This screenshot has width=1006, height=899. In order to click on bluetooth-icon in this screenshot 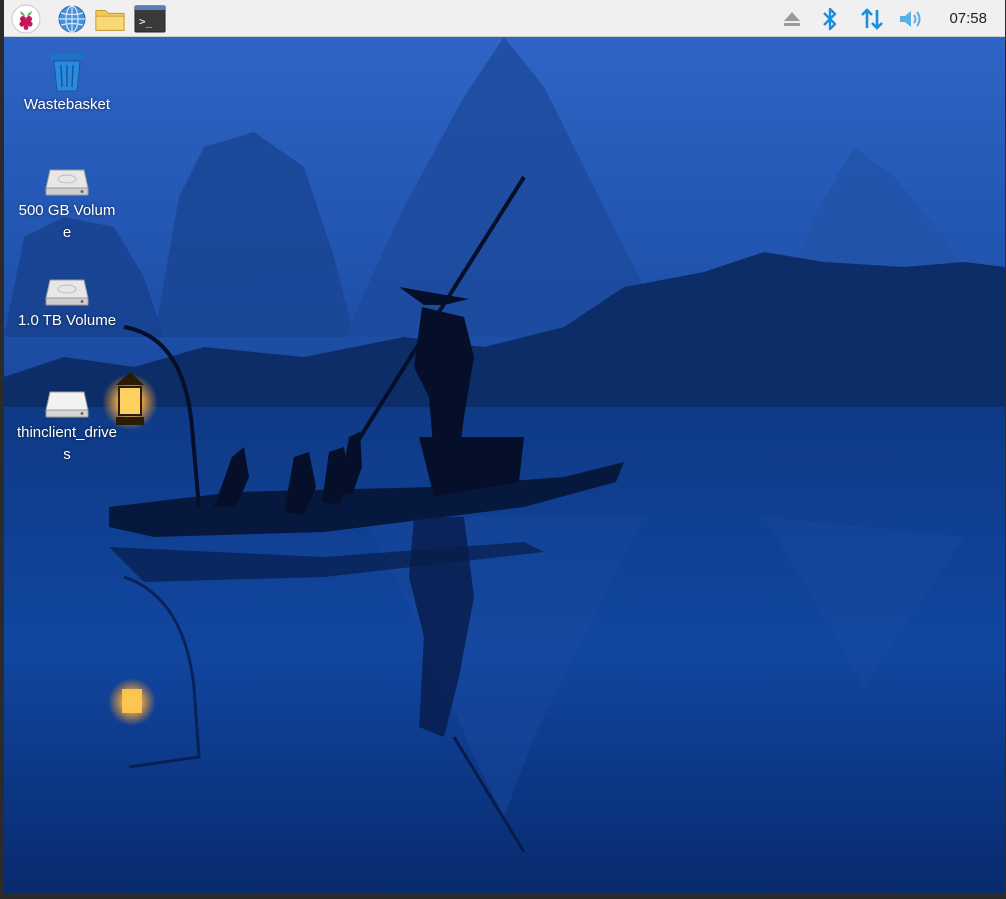, I will do `click(830, 18)`.